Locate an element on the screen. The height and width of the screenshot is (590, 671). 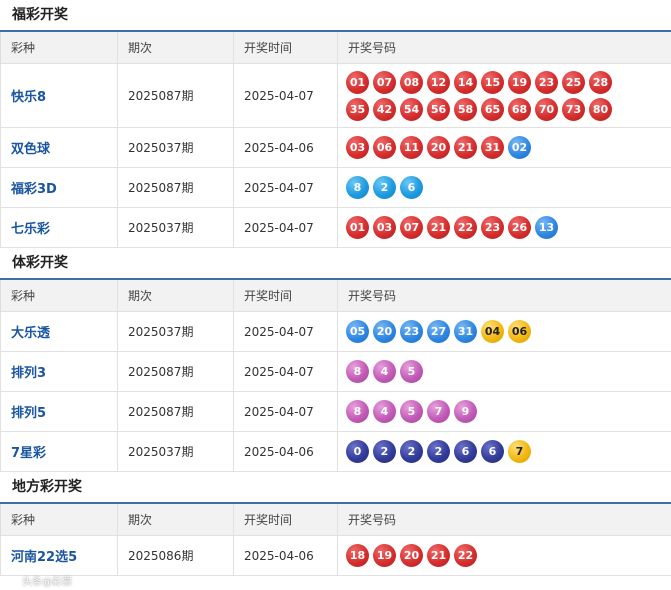
number-ball: 19 is located at coordinates (384, 555).